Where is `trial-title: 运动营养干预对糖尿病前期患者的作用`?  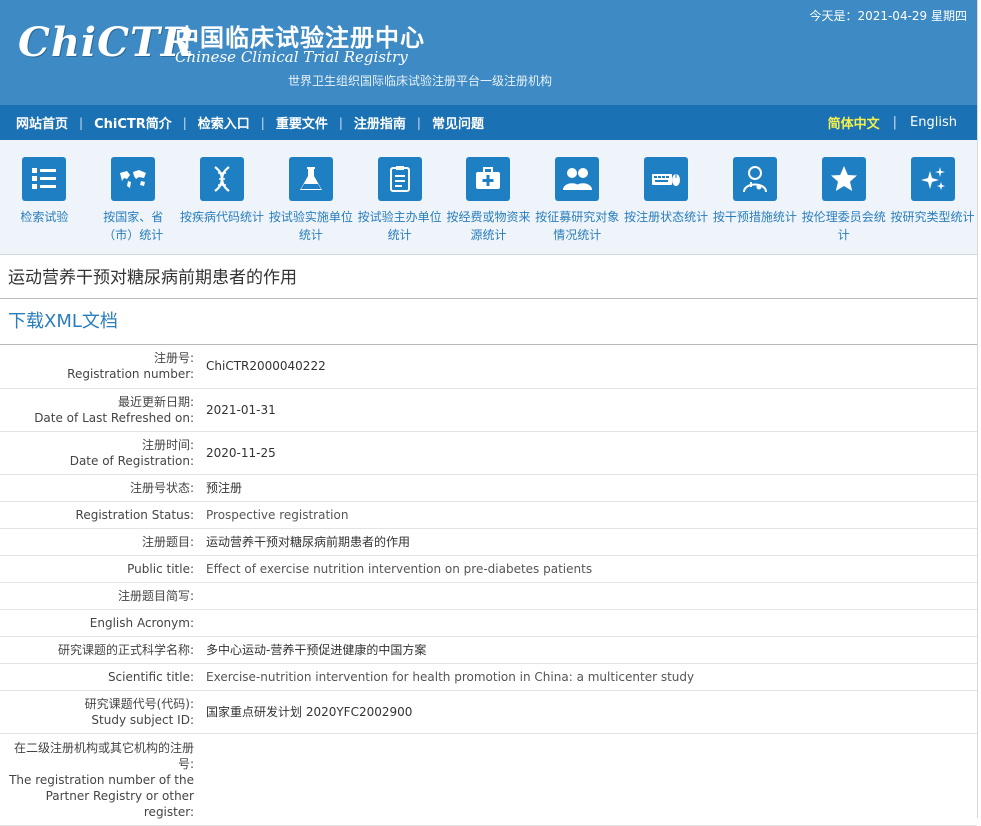 trial-title: 运动营养干预对糖尿病前期患者的作用 is located at coordinates (488, 277).